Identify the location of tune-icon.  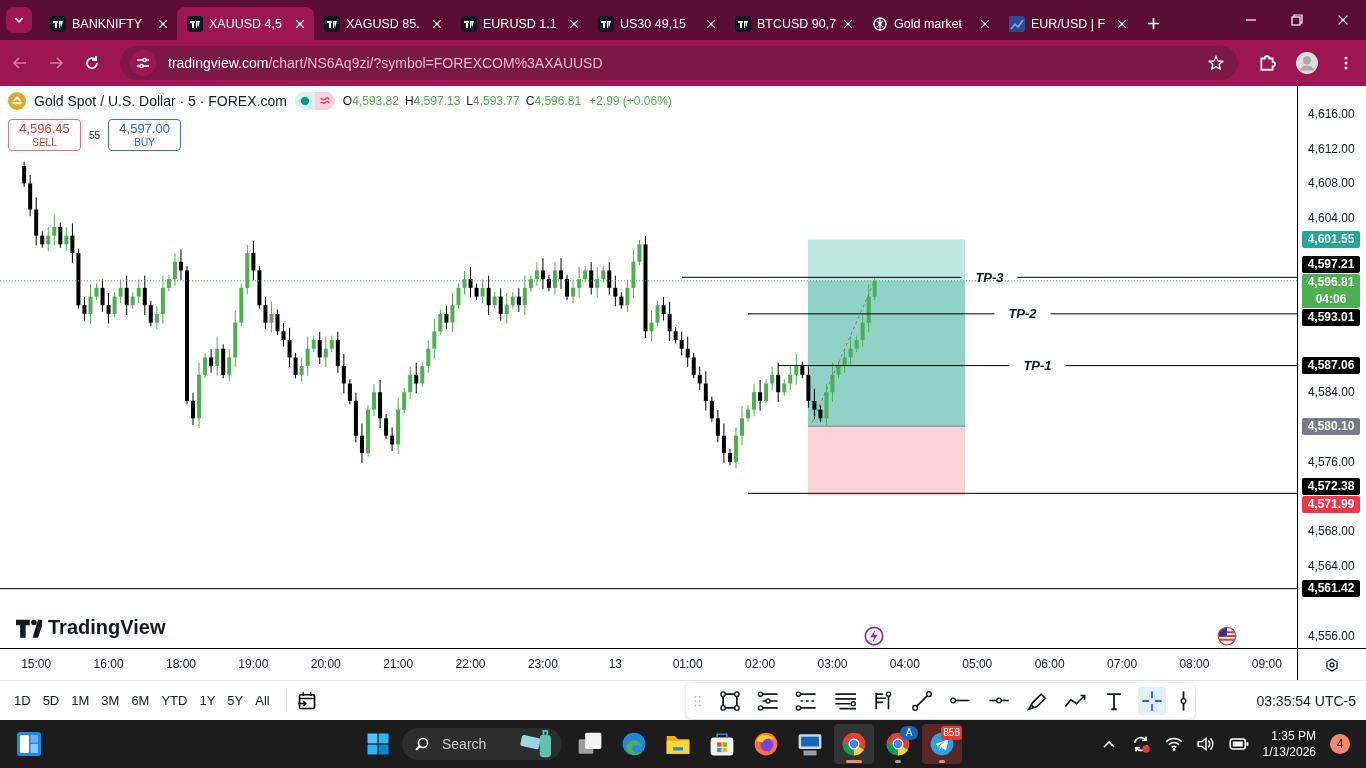
(143, 63).